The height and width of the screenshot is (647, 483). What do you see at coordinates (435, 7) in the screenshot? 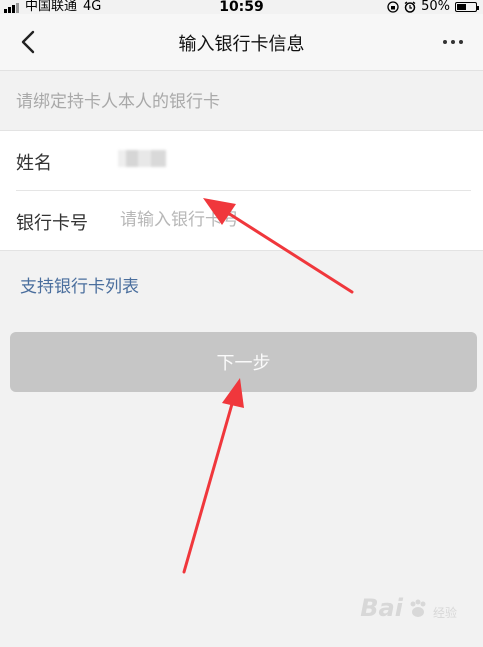
I see `battery-percent: 50%` at bounding box center [435, 7].